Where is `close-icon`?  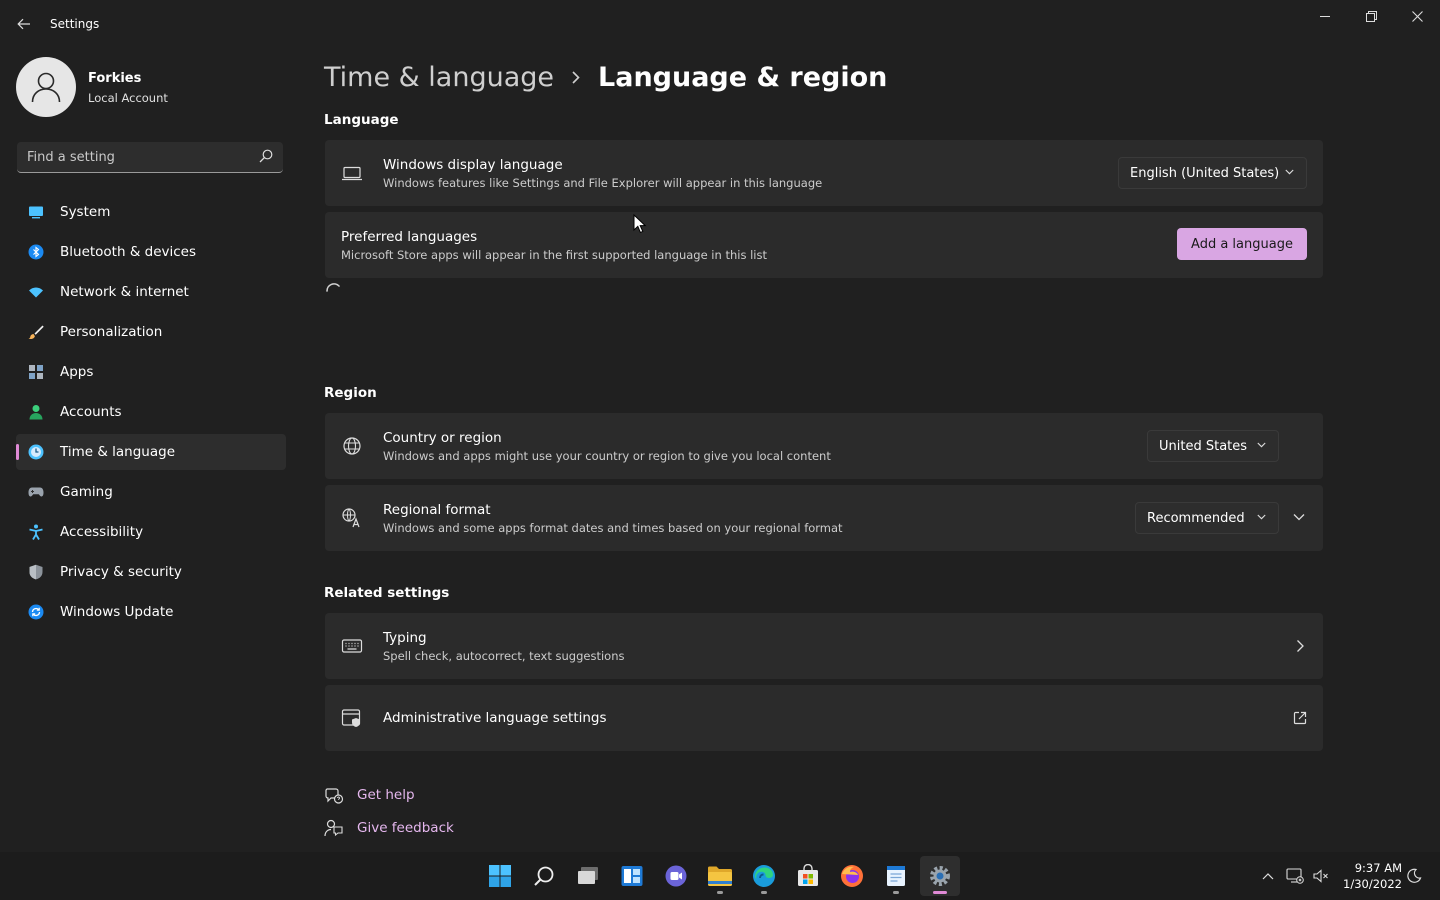
close-icon is located at coordinates (1417, 16).